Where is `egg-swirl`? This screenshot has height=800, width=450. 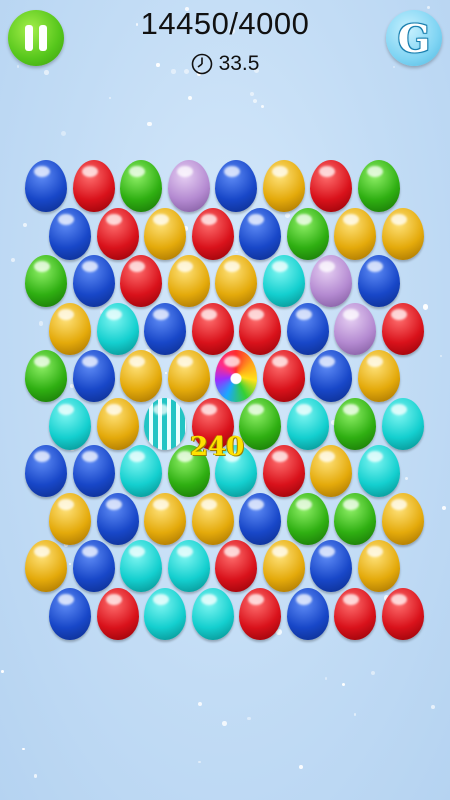
egg-swirl is located at coordinates (236, 376).